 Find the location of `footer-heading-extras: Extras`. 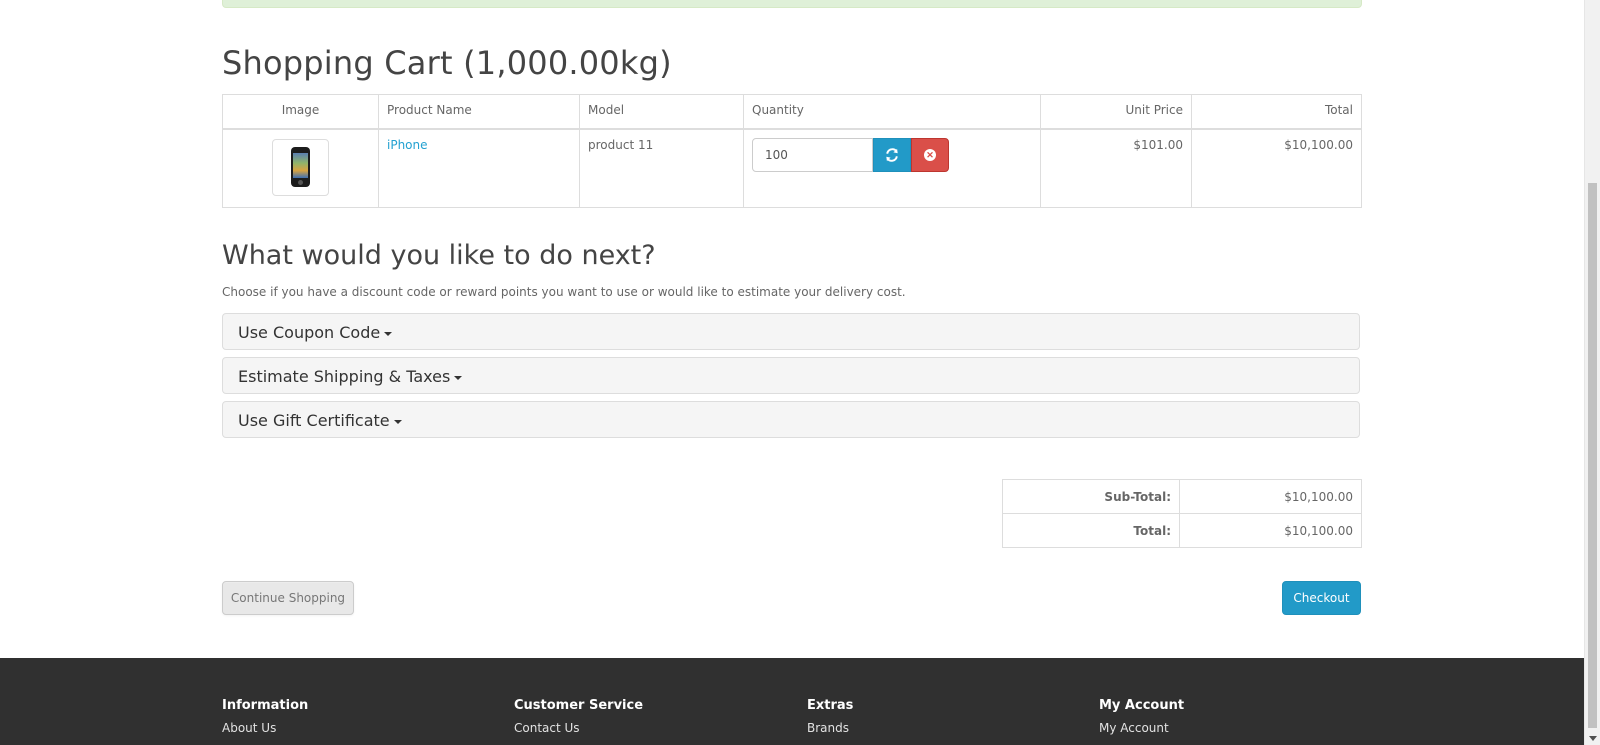

footer-heading-extras: Extras is located at coordinates (830, 705).